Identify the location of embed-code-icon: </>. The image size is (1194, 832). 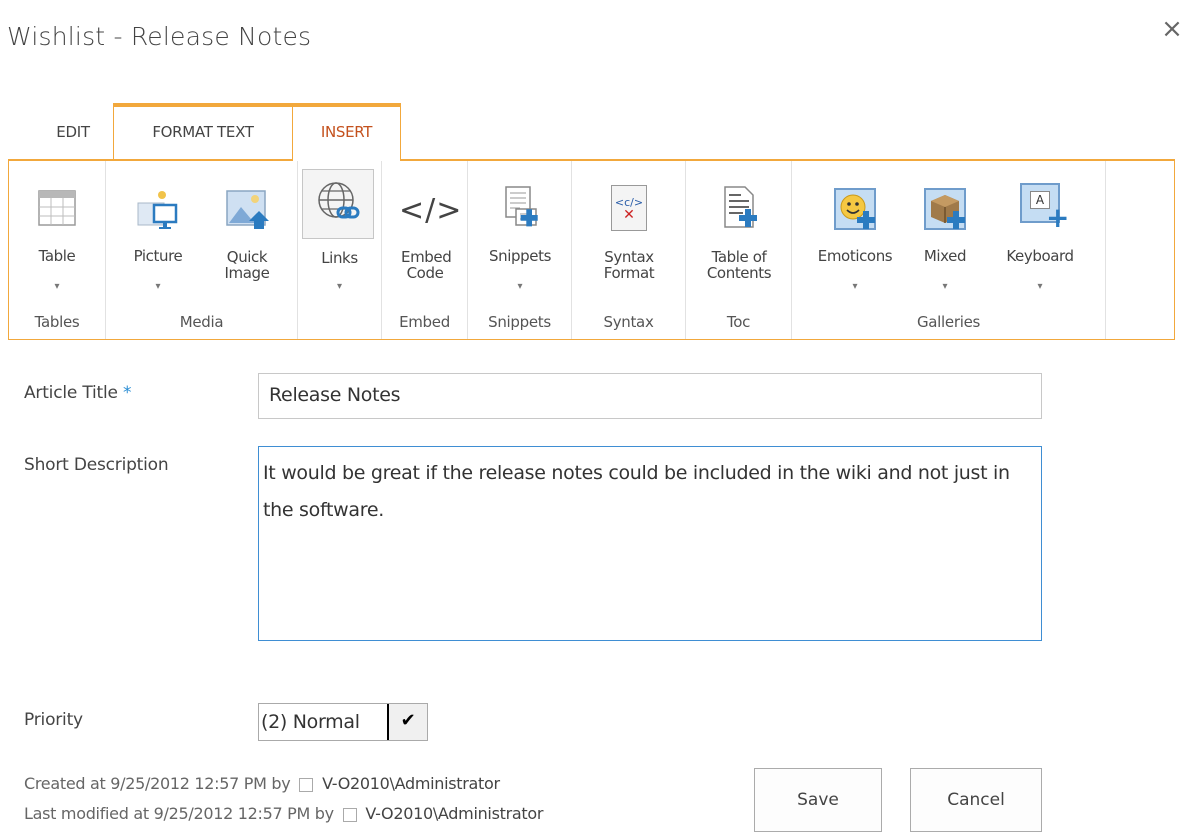
(431, 210).